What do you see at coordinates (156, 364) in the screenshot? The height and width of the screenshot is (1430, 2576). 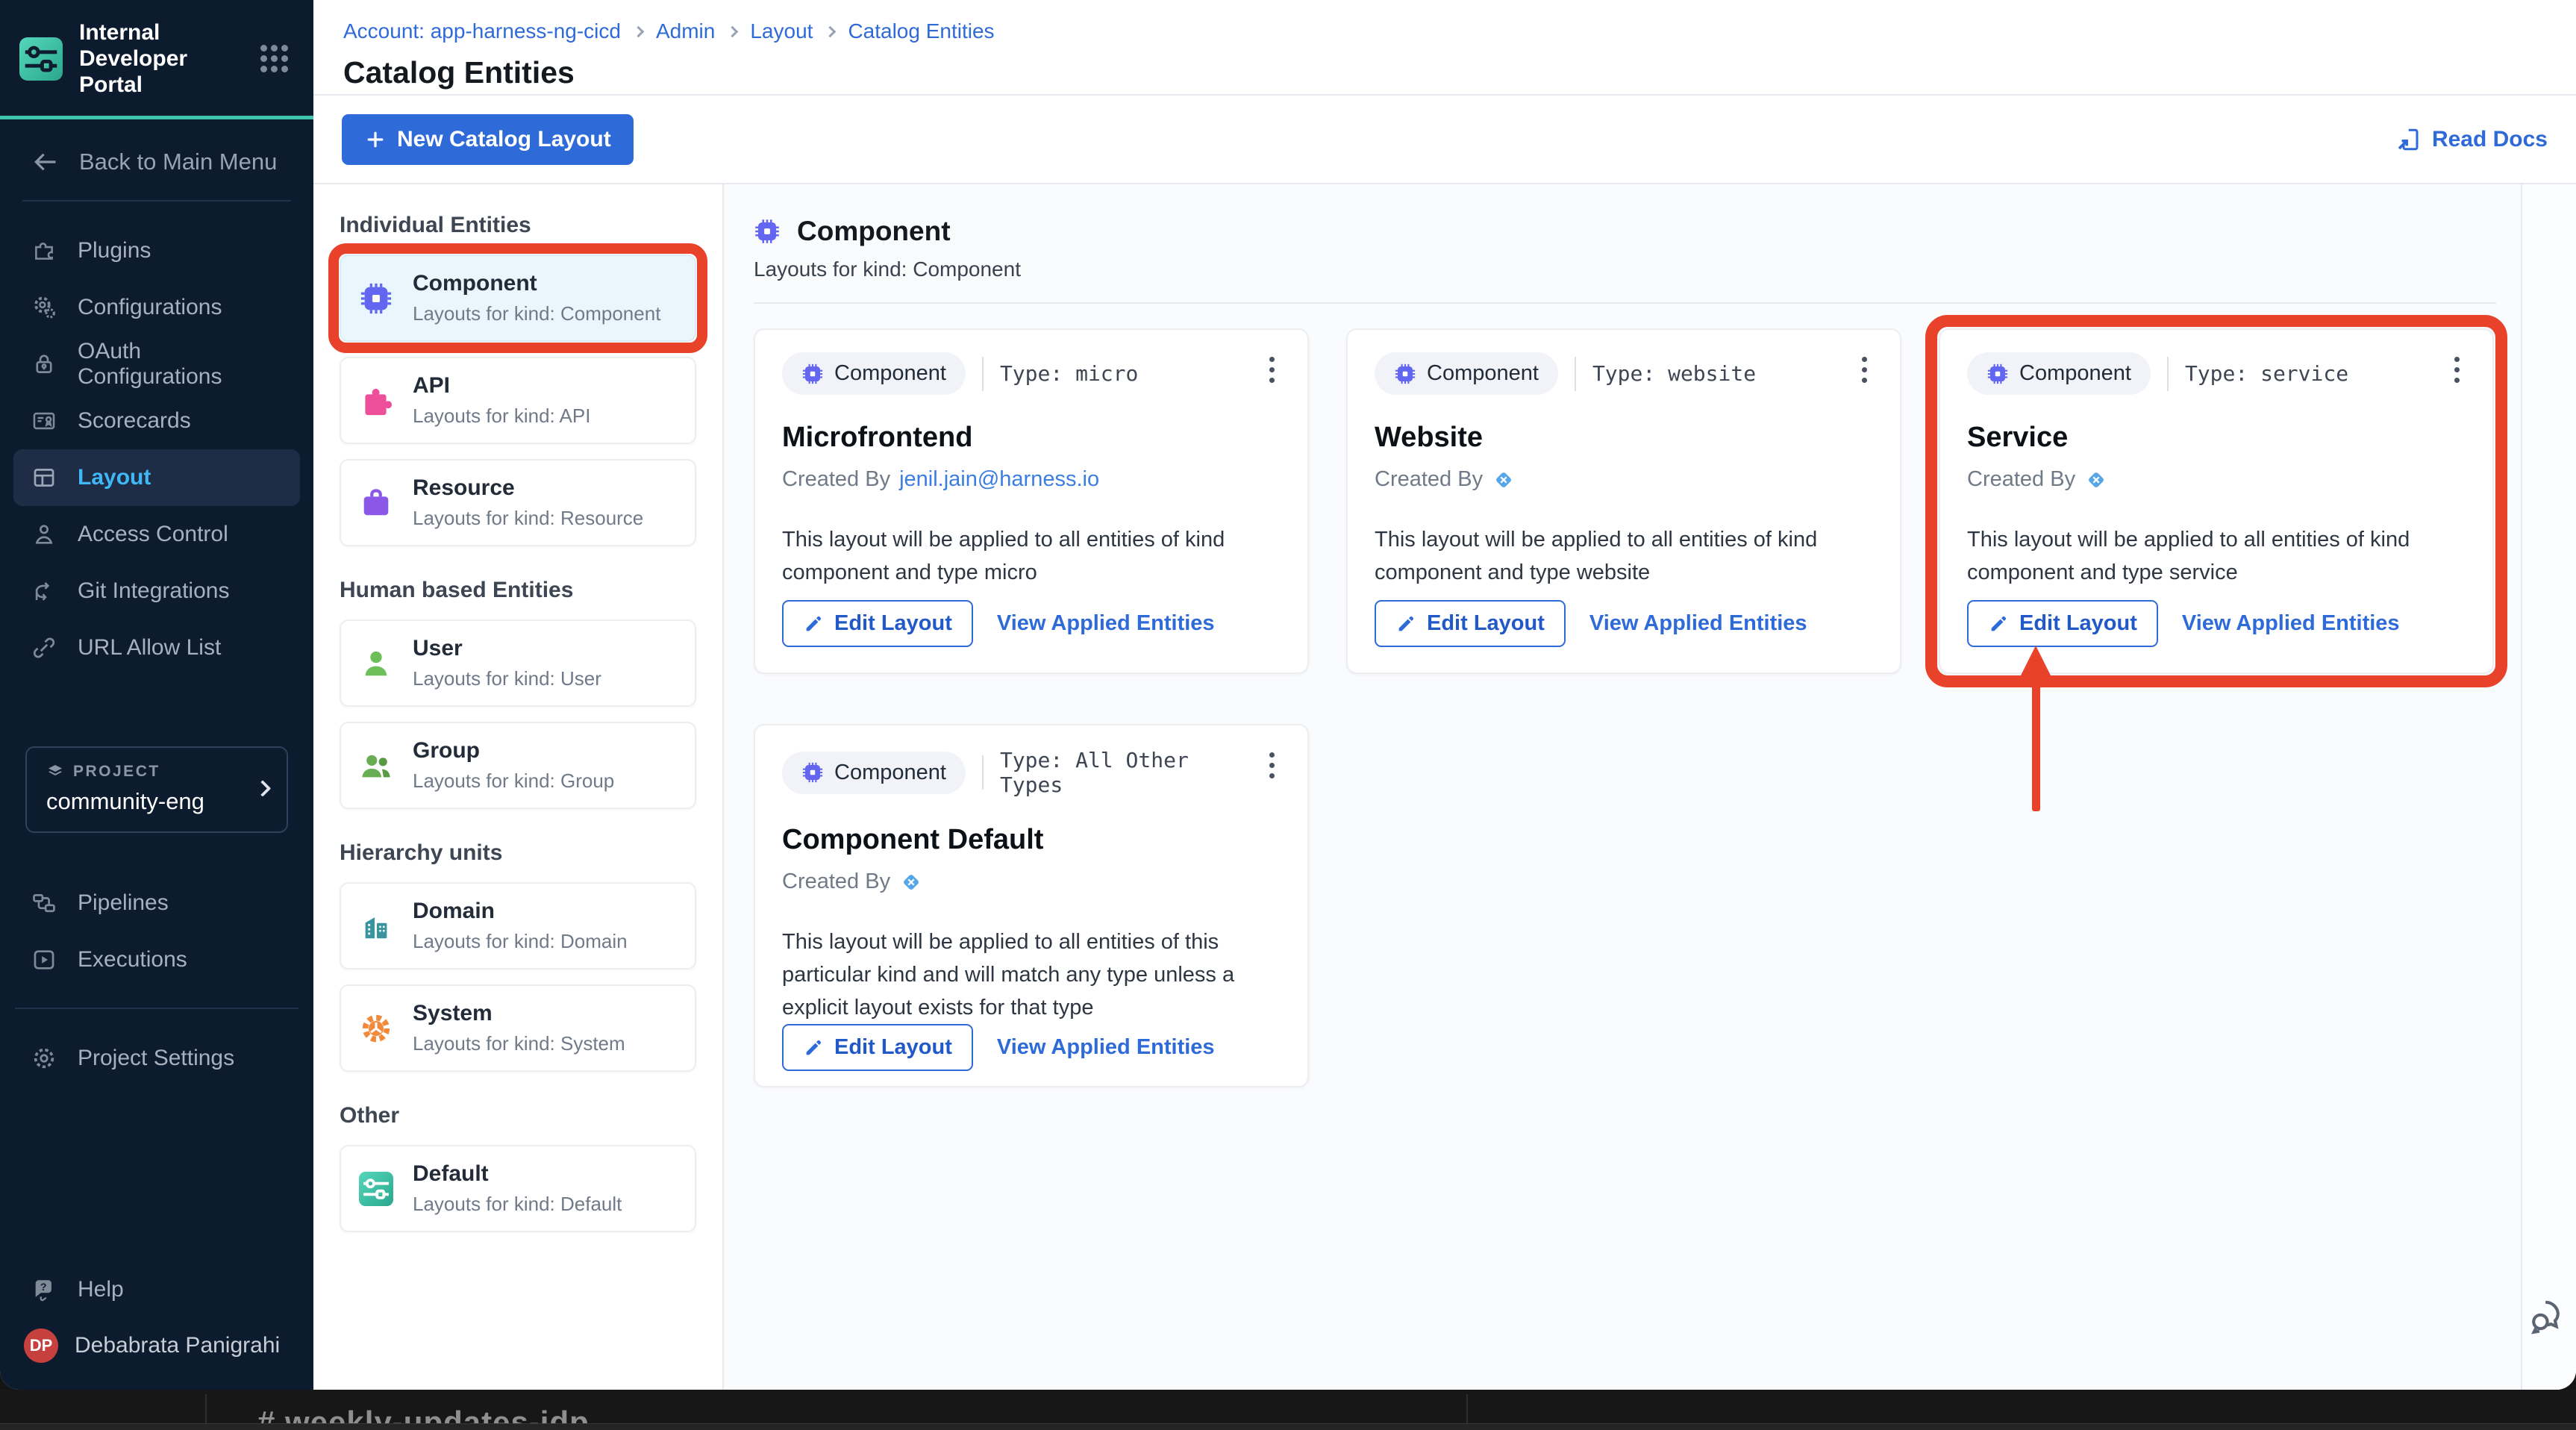 I see `sidebar-item-oauth-configurations: OAuth Configurations` at bounding box center [156, 364].